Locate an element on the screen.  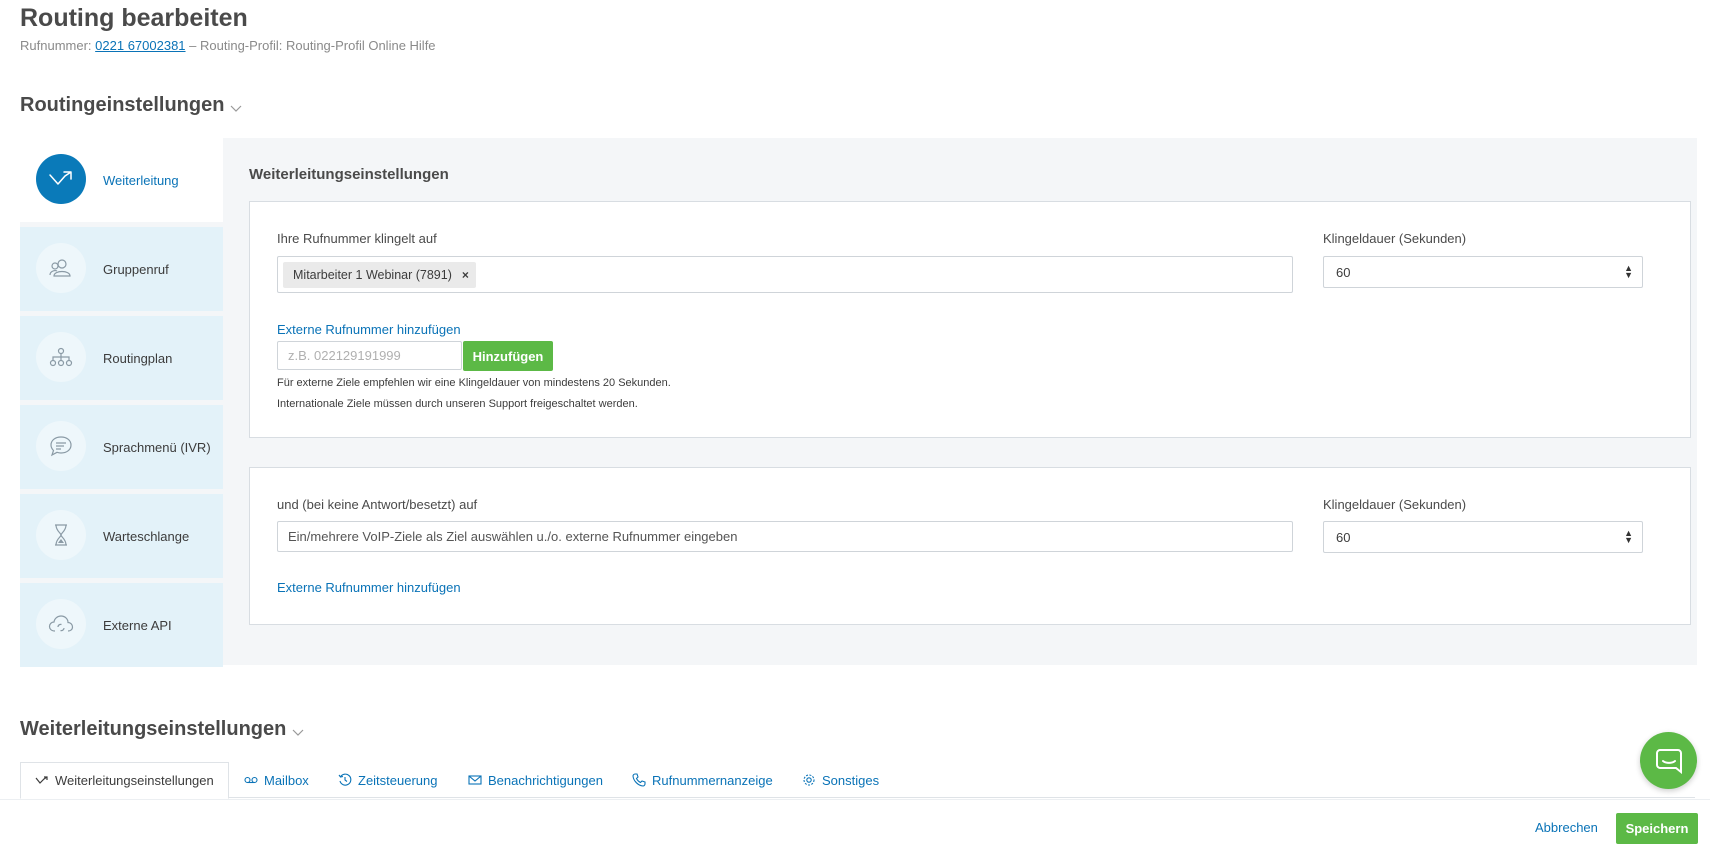
tab-label: Mailbox is located at coordinates (286, 780).